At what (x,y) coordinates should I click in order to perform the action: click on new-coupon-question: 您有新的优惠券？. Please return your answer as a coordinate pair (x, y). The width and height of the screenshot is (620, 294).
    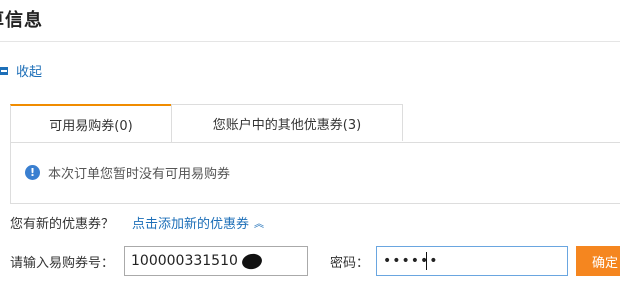
    Looking at the image, I should click on (62, 224).